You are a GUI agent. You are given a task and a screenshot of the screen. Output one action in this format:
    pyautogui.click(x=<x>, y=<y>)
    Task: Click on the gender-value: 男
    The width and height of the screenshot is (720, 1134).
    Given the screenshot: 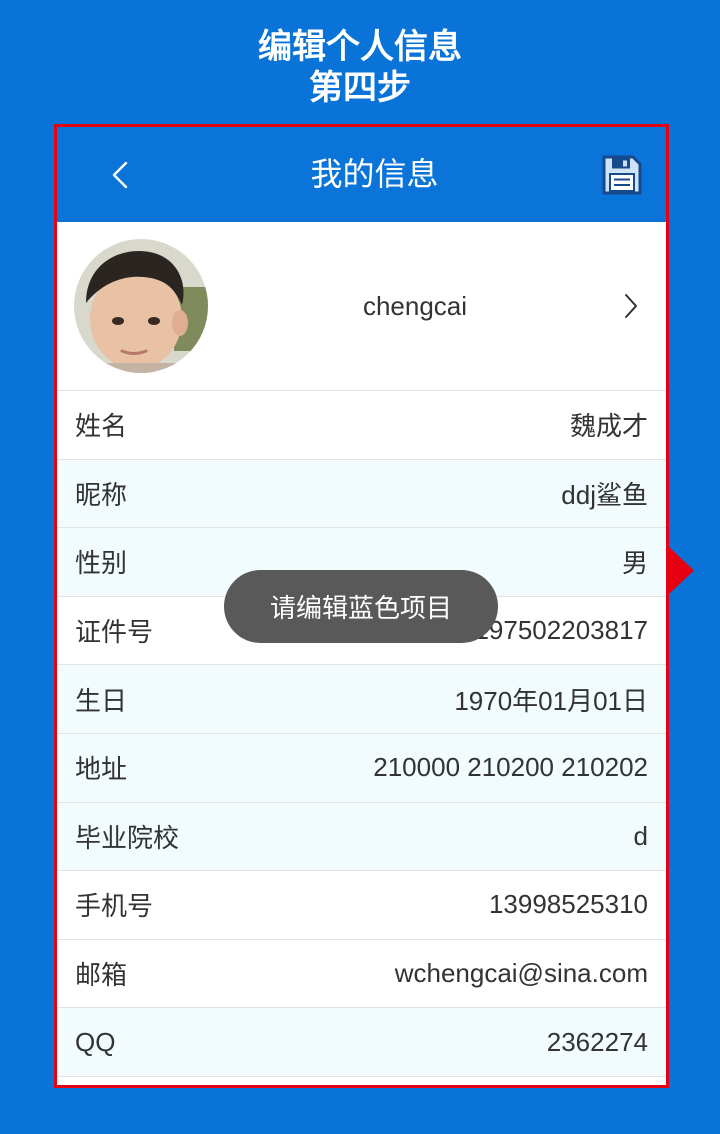 What is the action you would take?
    pyautogui.click(x=634, y=563)
    